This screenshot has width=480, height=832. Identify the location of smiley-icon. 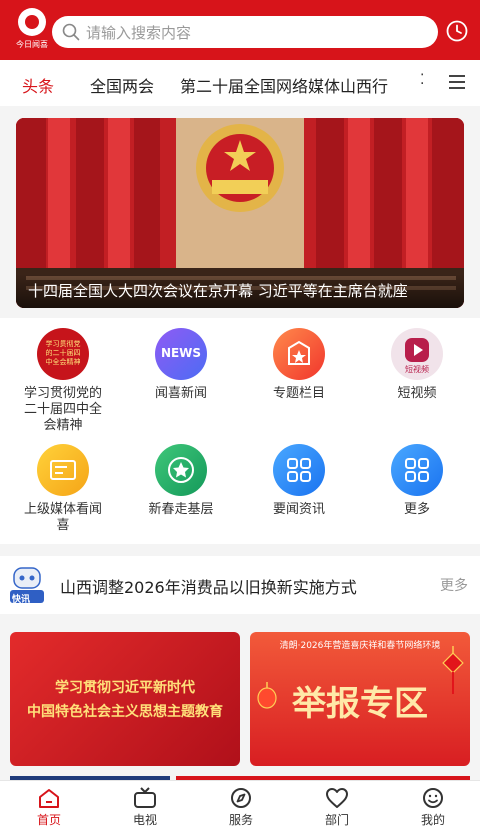
(433, 798).